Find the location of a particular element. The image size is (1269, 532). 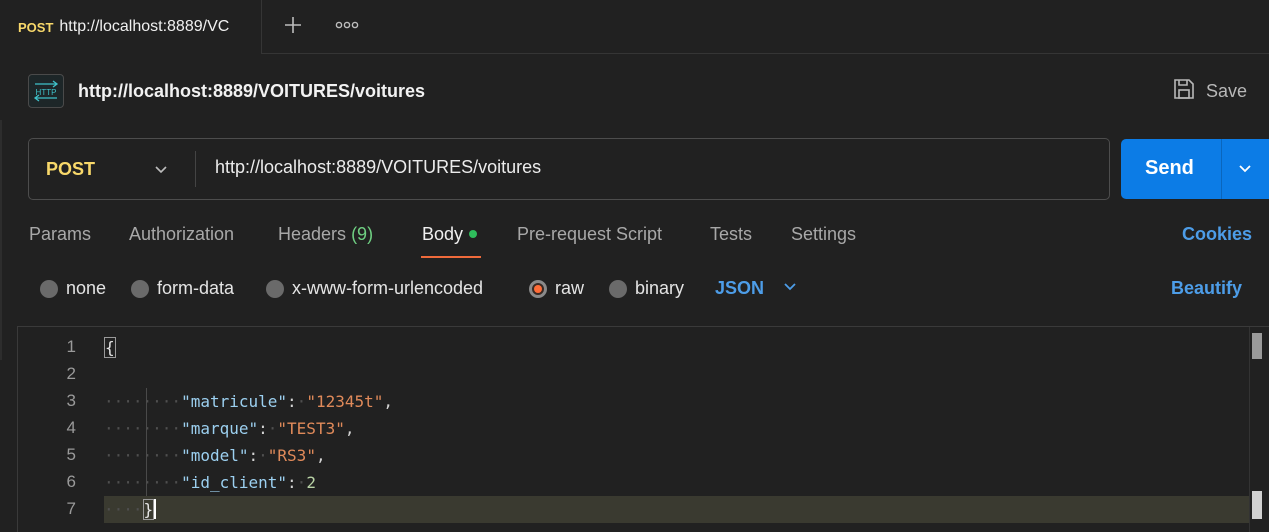

json-key: "id_client" is located at coordinates (234, 482).